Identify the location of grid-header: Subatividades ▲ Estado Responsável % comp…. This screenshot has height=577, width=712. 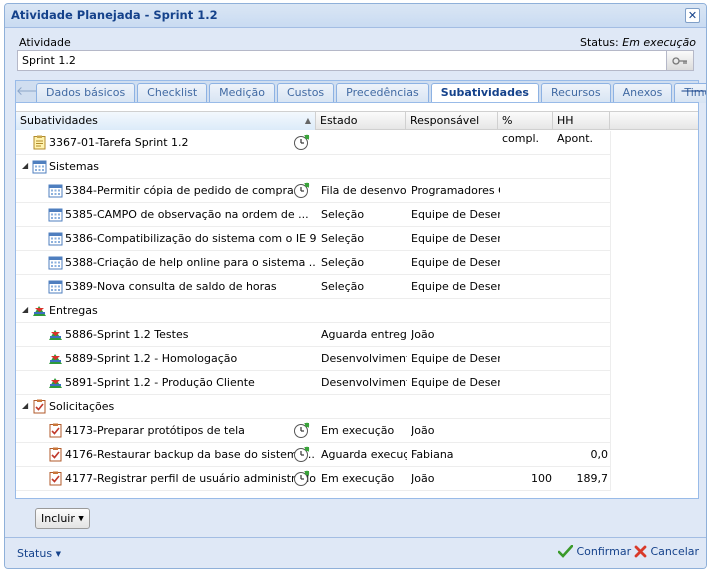
(357, 128).